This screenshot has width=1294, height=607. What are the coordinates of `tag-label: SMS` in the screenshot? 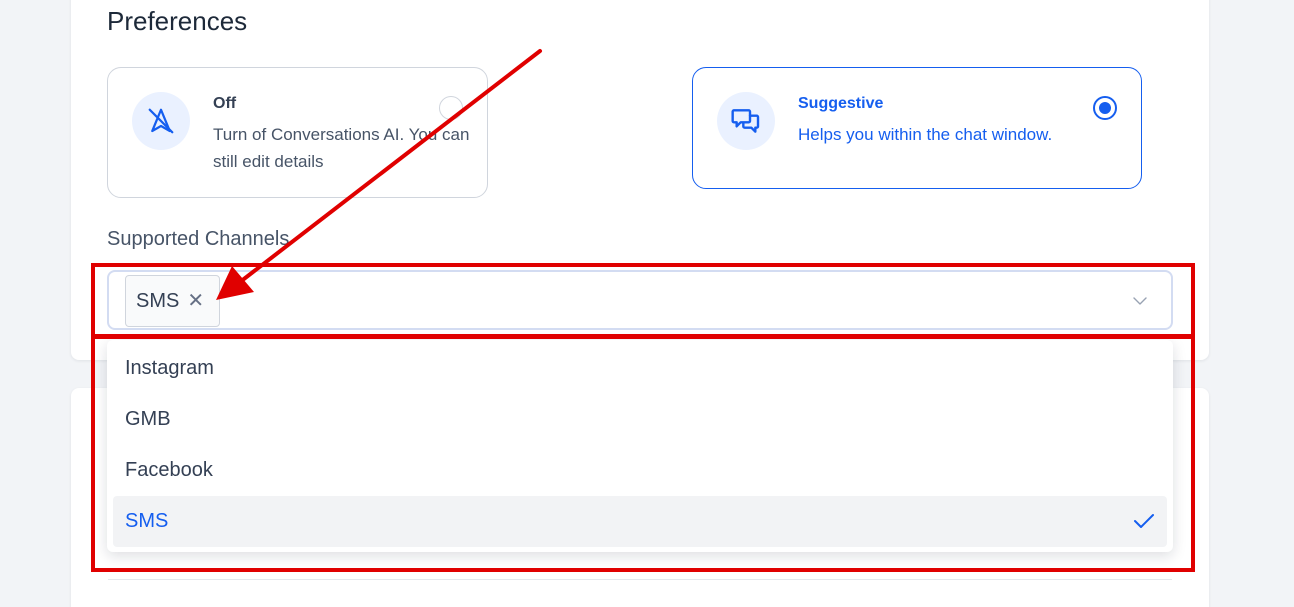 It's located at (158, 300).